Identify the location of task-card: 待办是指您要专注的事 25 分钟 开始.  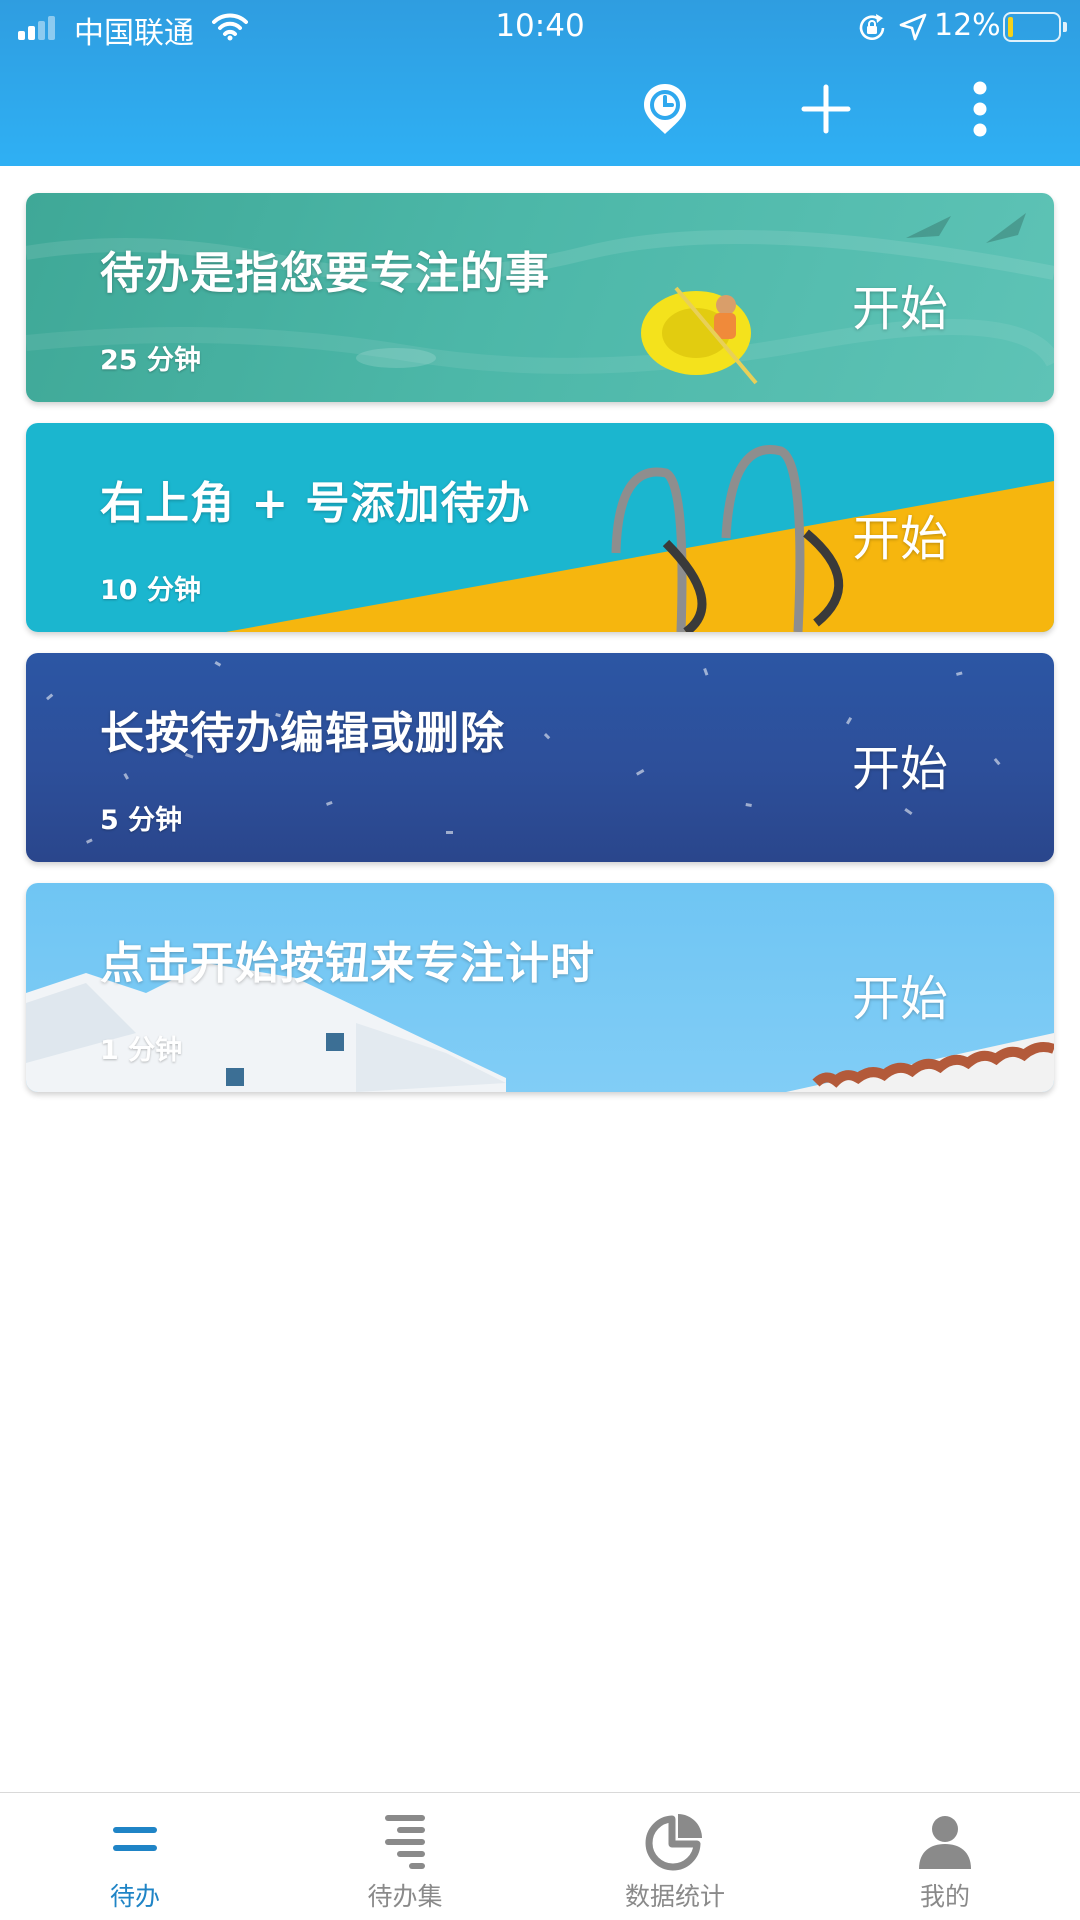
(540, 297).